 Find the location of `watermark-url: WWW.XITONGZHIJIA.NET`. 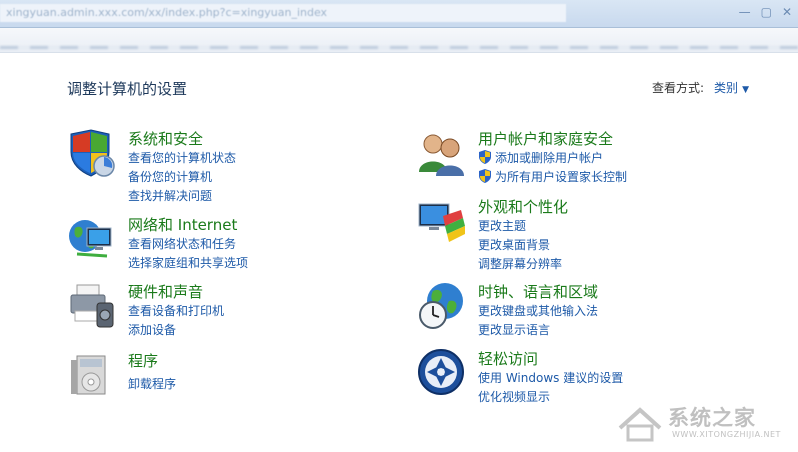

watermark-url: WWW.XITONGZHIJIA.NET is located at coordinates (726, 434).